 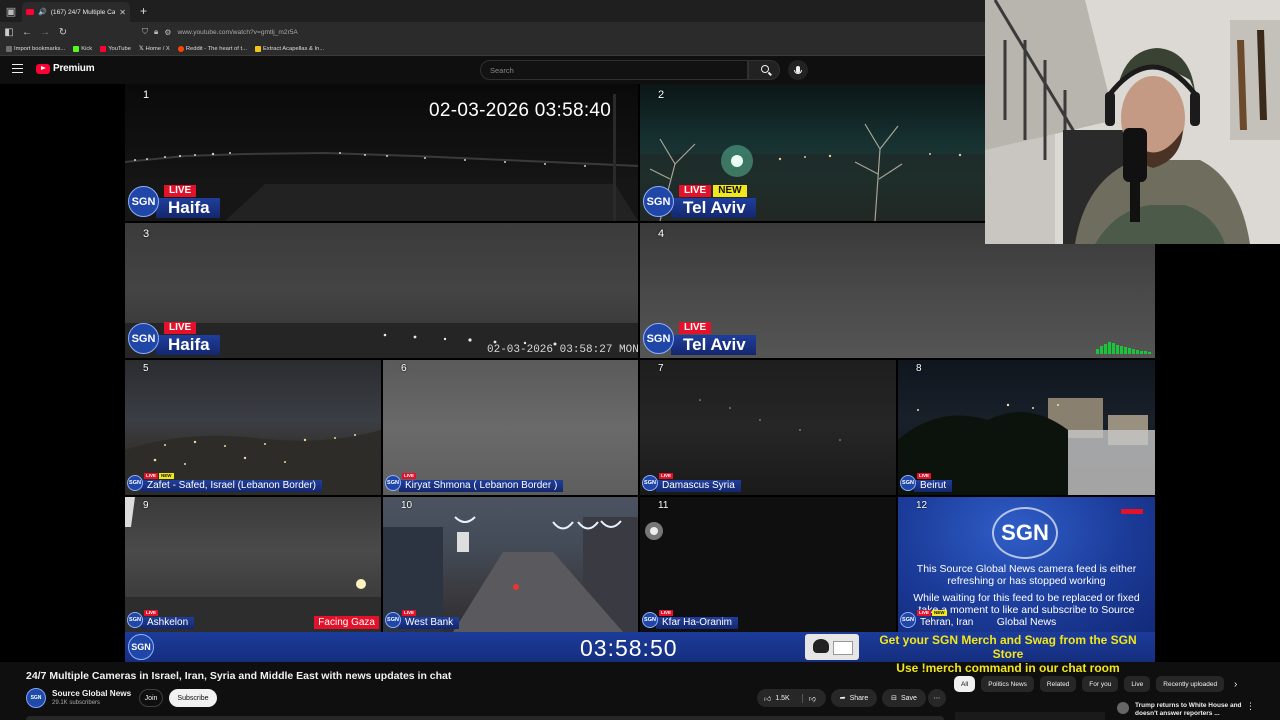 What do you see at coordinates (812, 699) in the screenshot?
I see `thumbs-down-icon: 👎︎` at bounding box center [812, 699].